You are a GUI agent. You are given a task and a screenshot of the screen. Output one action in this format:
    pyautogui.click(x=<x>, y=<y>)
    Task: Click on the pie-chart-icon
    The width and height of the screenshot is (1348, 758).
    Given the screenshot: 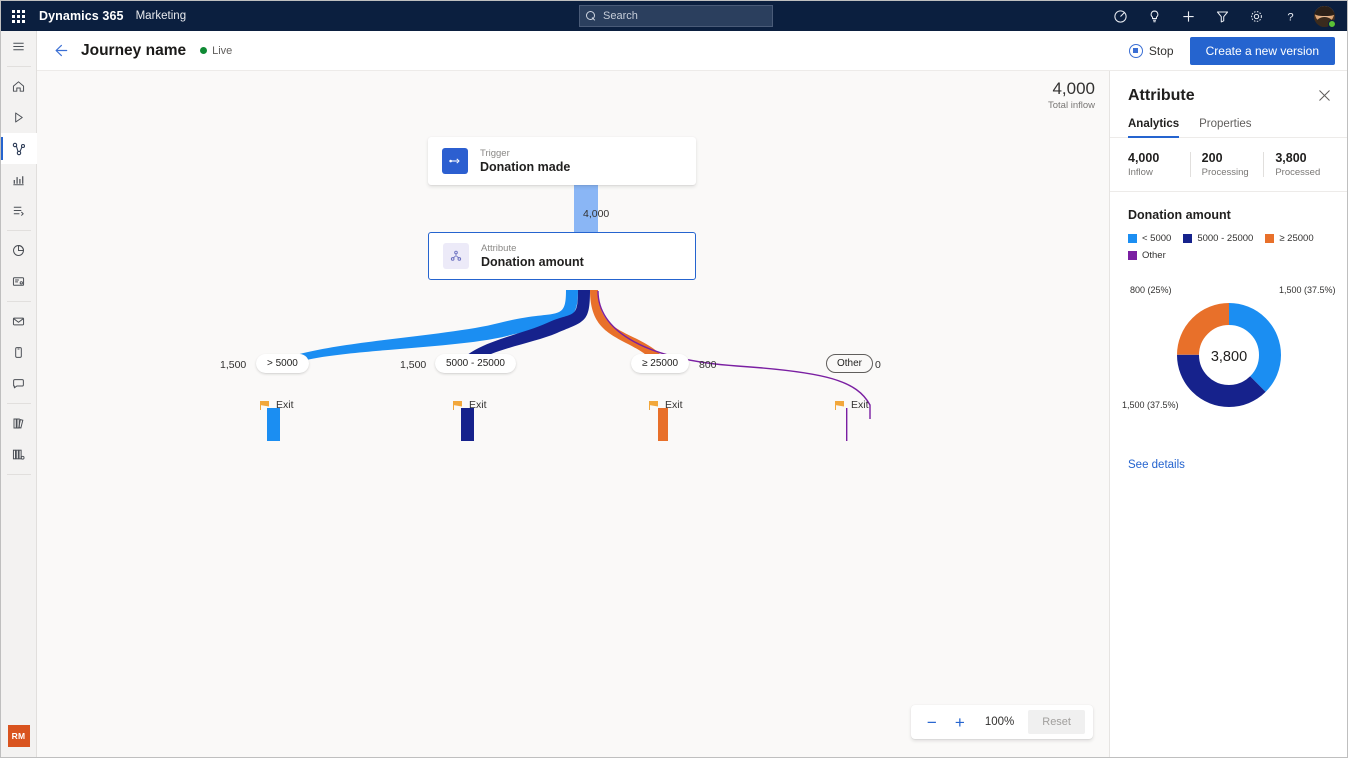 What is the action you would take?
    pyautogui.click(x=18, y=250)
    